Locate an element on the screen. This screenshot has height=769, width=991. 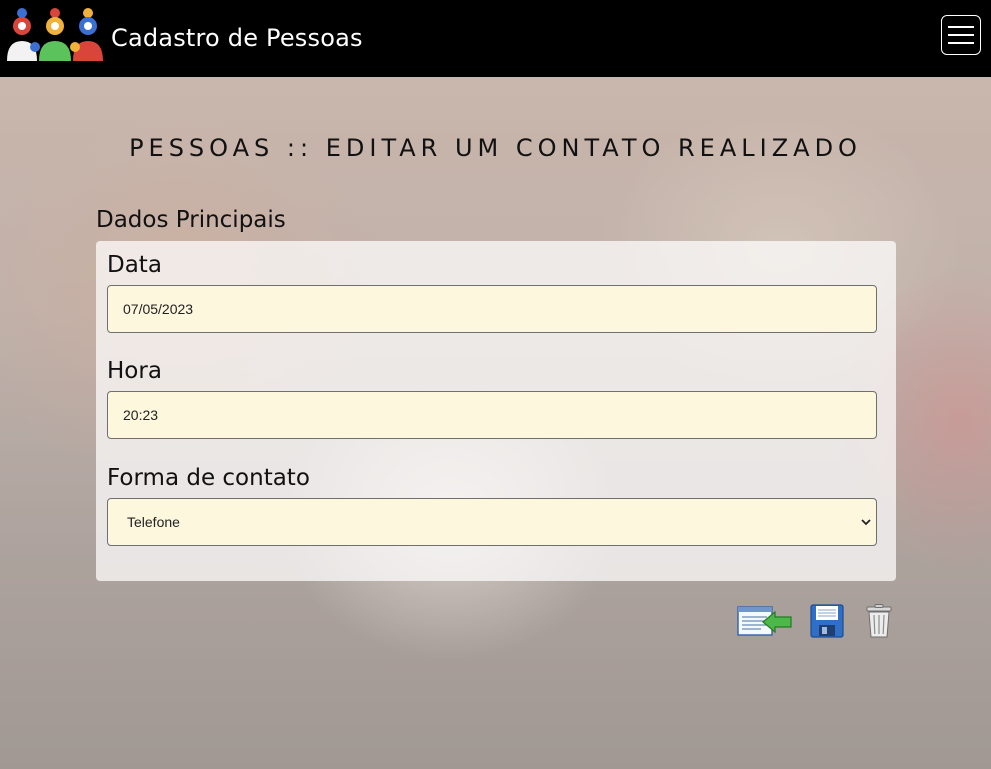
hamburger-menu-icon is located at coordinates (961, 35).